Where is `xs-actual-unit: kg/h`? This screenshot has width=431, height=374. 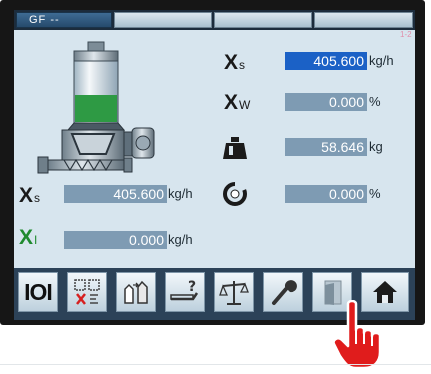
xs-actual-unit: kg/h is located at coordinates (180, 193).